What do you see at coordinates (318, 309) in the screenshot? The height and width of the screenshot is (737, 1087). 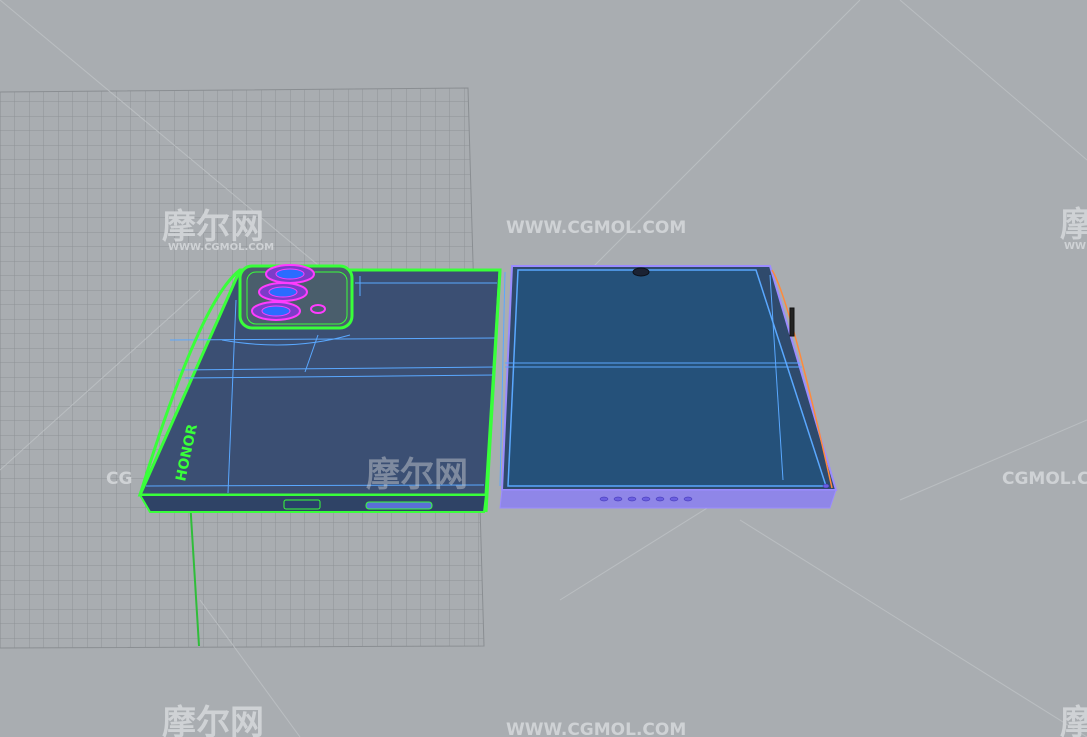 I see `flash-icon` at bounding box center [318, 309].